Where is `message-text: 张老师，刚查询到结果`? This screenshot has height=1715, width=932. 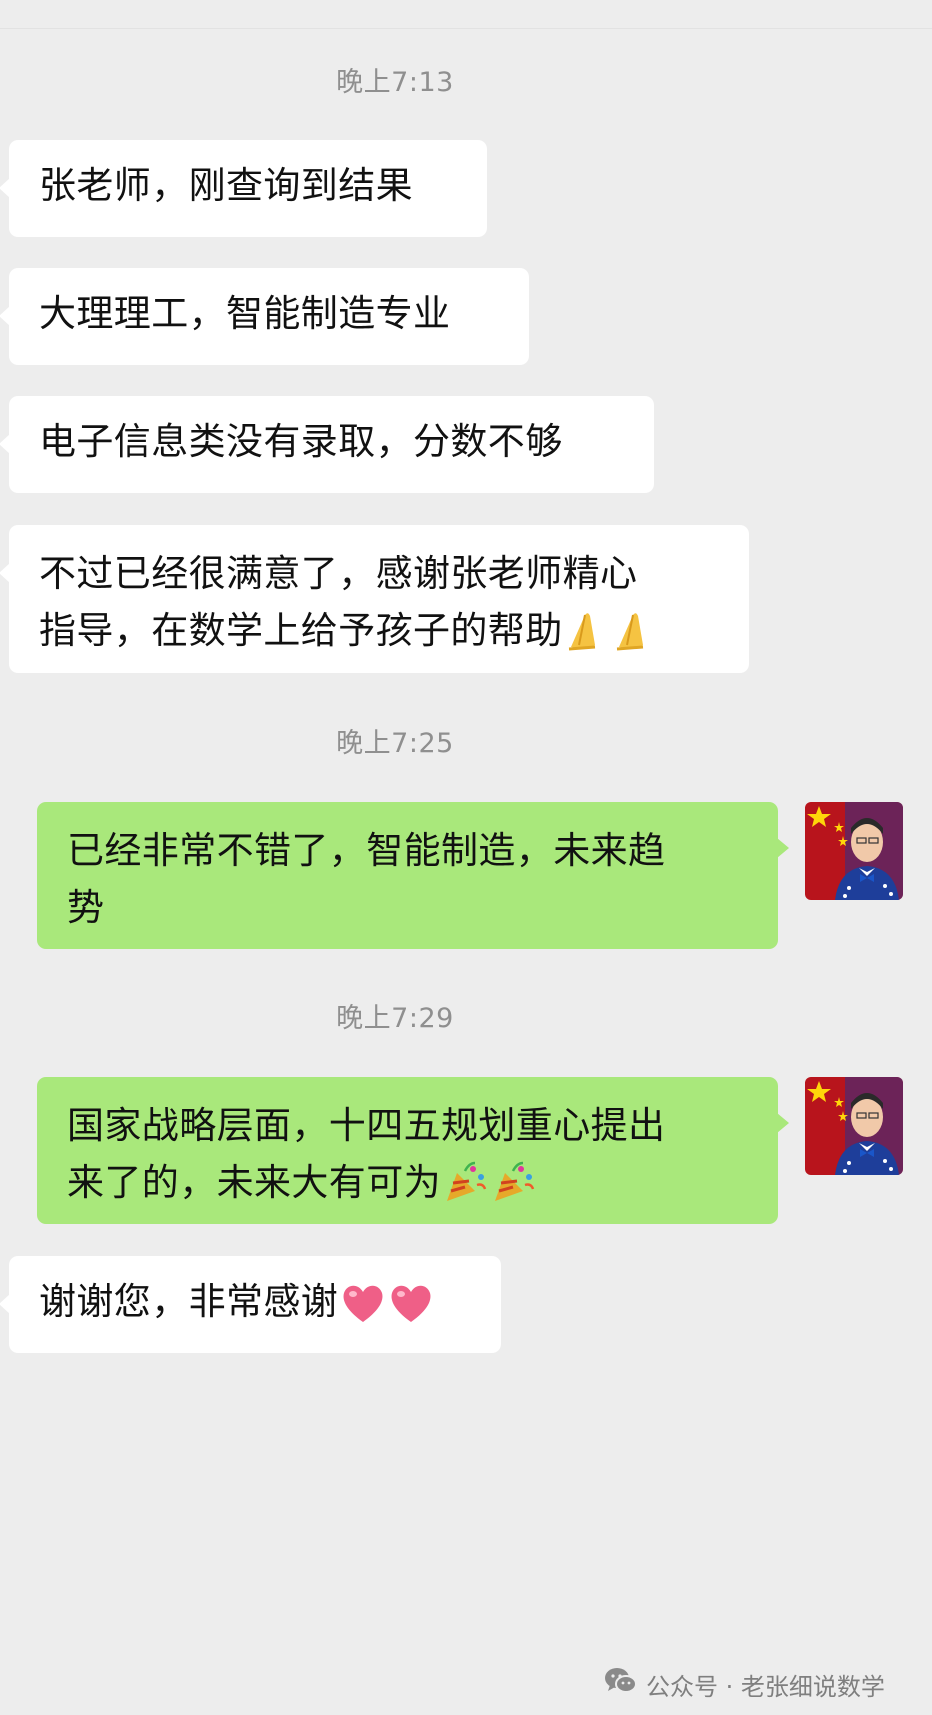 message-text: 张老师，刚查询到结果 is located at coordinates (226, 185).